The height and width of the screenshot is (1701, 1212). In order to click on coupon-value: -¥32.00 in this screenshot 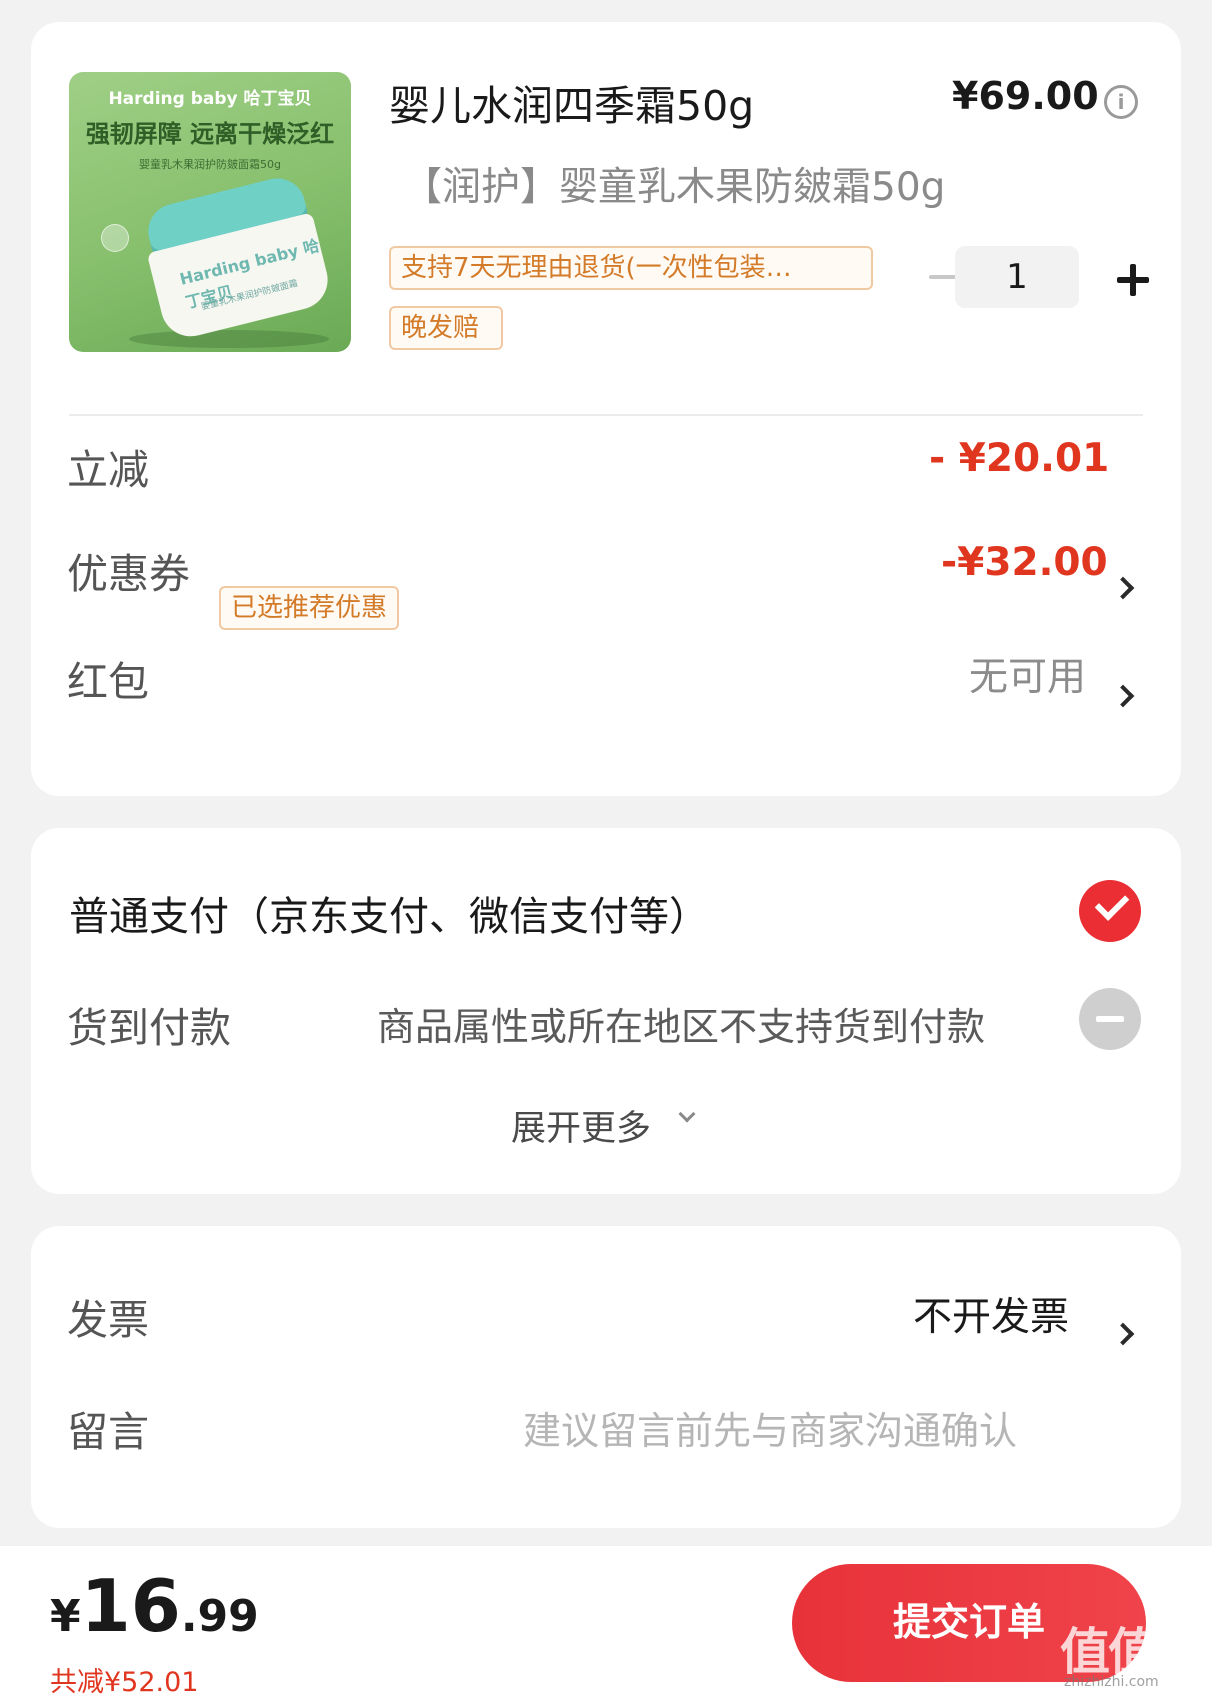, I will do `click(1024, 562)`.